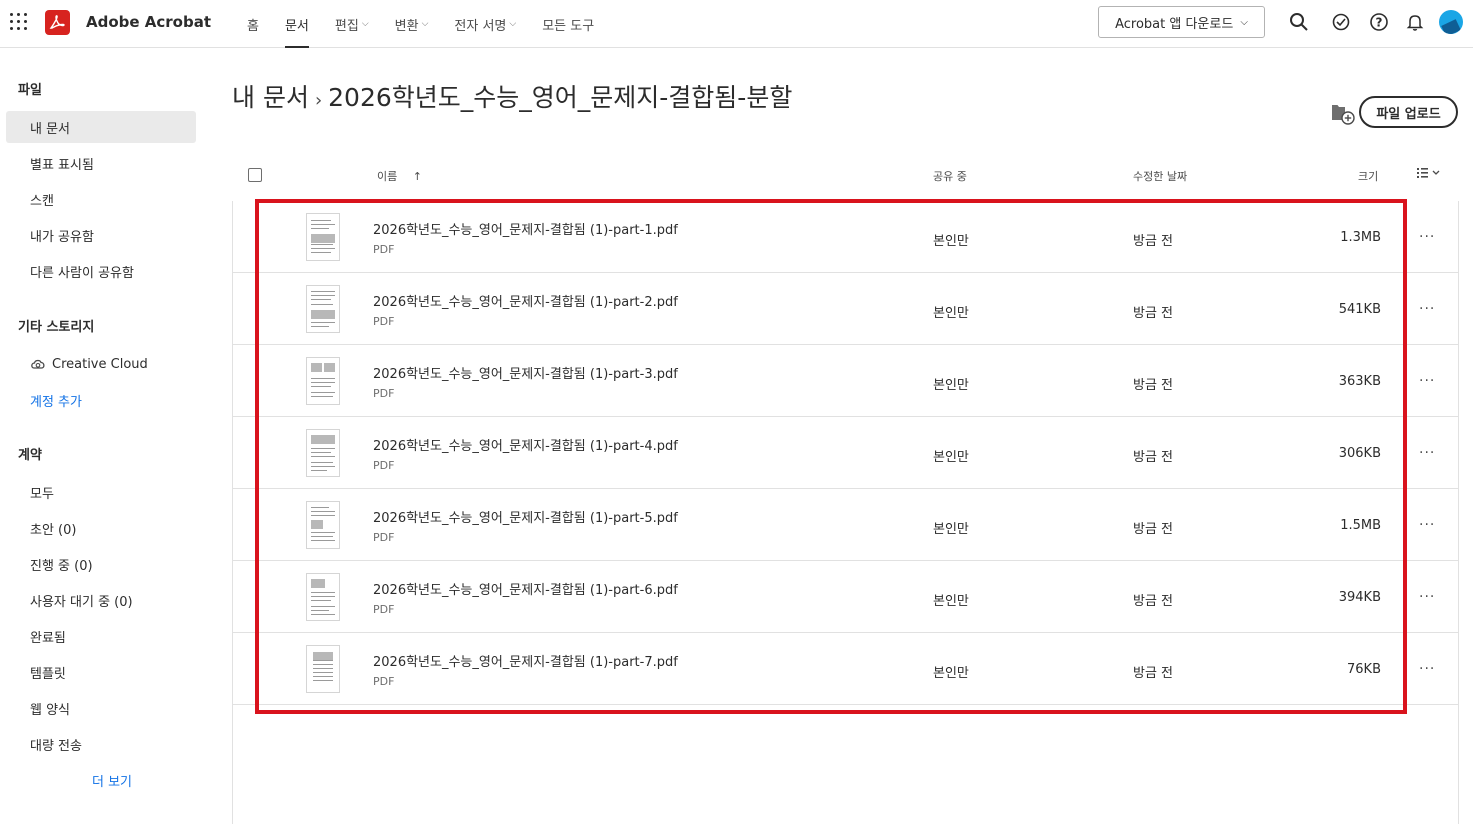 Image resolution: width=1473 pixels, height=824 pixels. What do you see at coordinates (101, 492) in the screenshot?
I see `sidebar-item-all: 모두` at bounding box center [101, 492].